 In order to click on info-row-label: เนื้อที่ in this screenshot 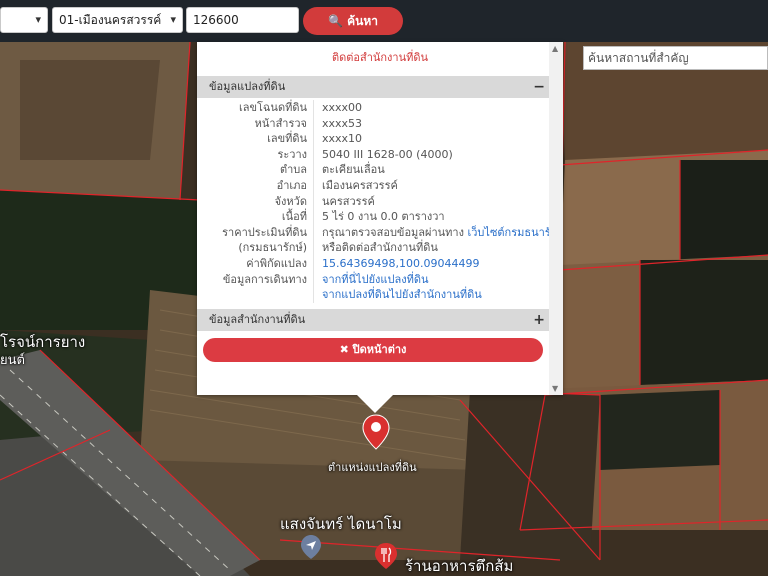, I will do `click(294, 217)`.